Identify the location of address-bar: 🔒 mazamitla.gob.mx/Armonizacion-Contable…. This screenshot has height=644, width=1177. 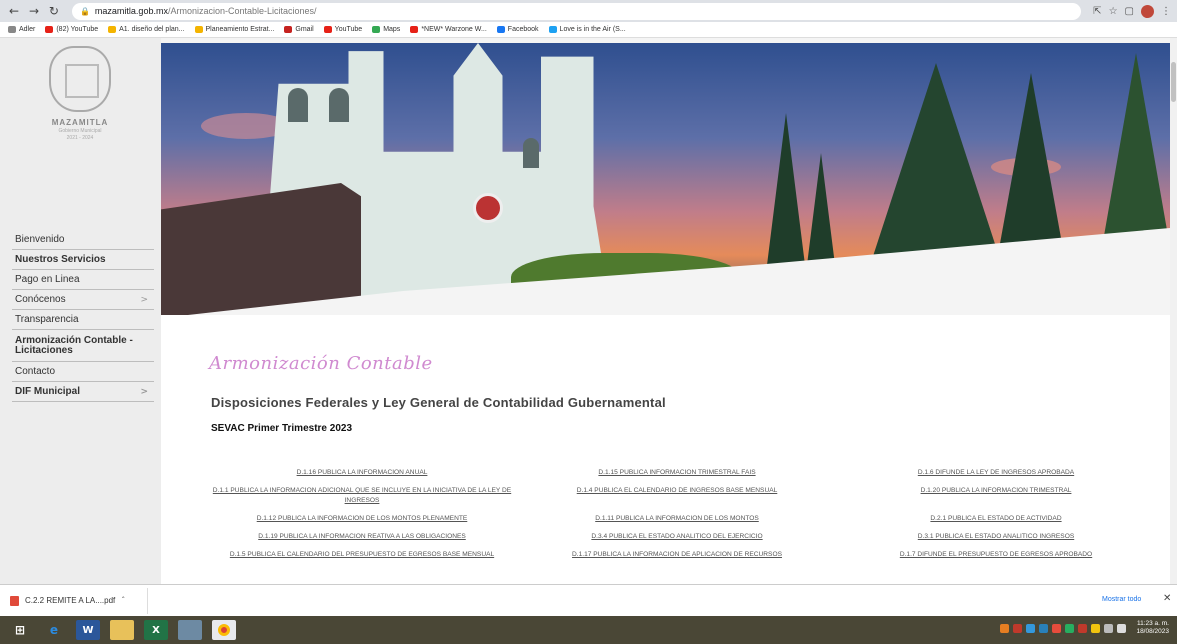
(576, 11).